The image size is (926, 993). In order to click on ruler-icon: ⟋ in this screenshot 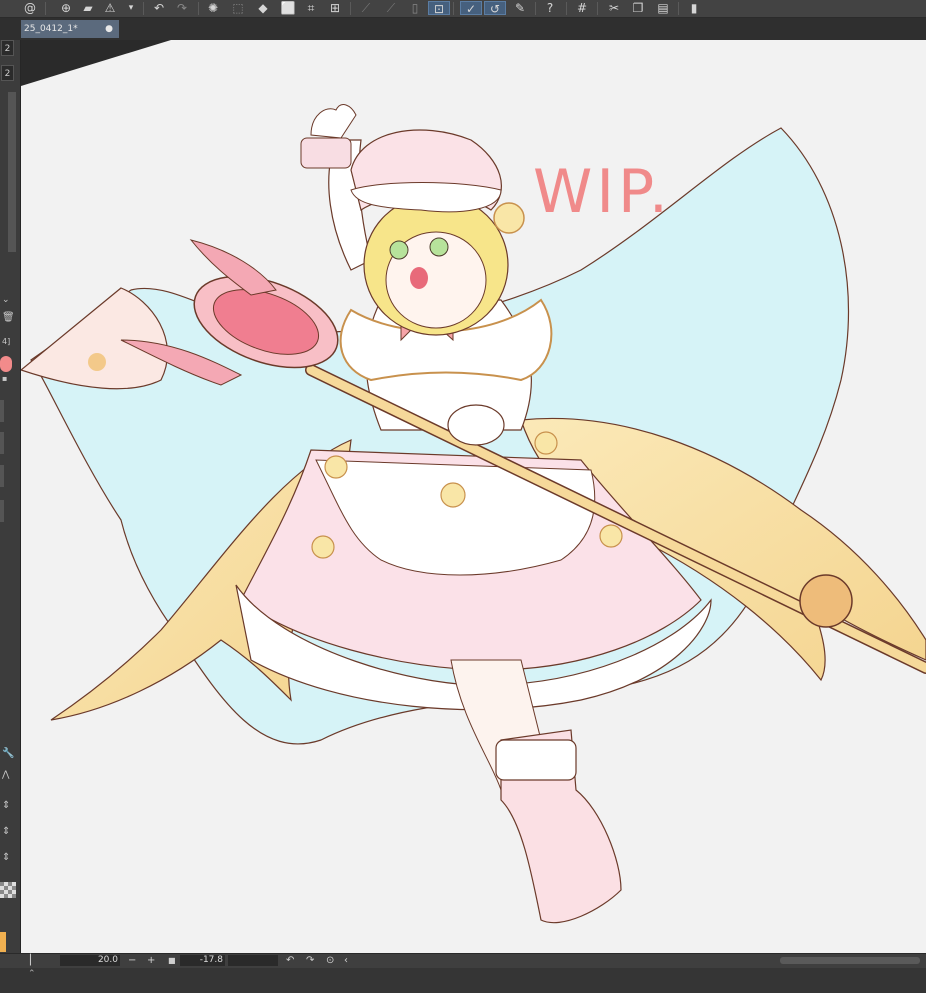, I will do `click(366, 8)`.